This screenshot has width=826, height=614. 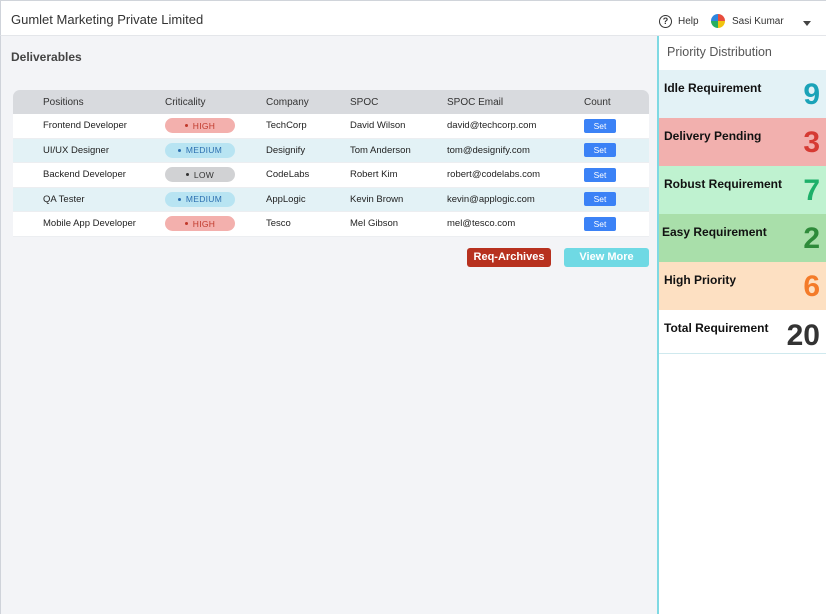 What do you see at coordinates (811, 286) in the screenshot?
I see `card-value: 6` at bounding box center [811, 286].